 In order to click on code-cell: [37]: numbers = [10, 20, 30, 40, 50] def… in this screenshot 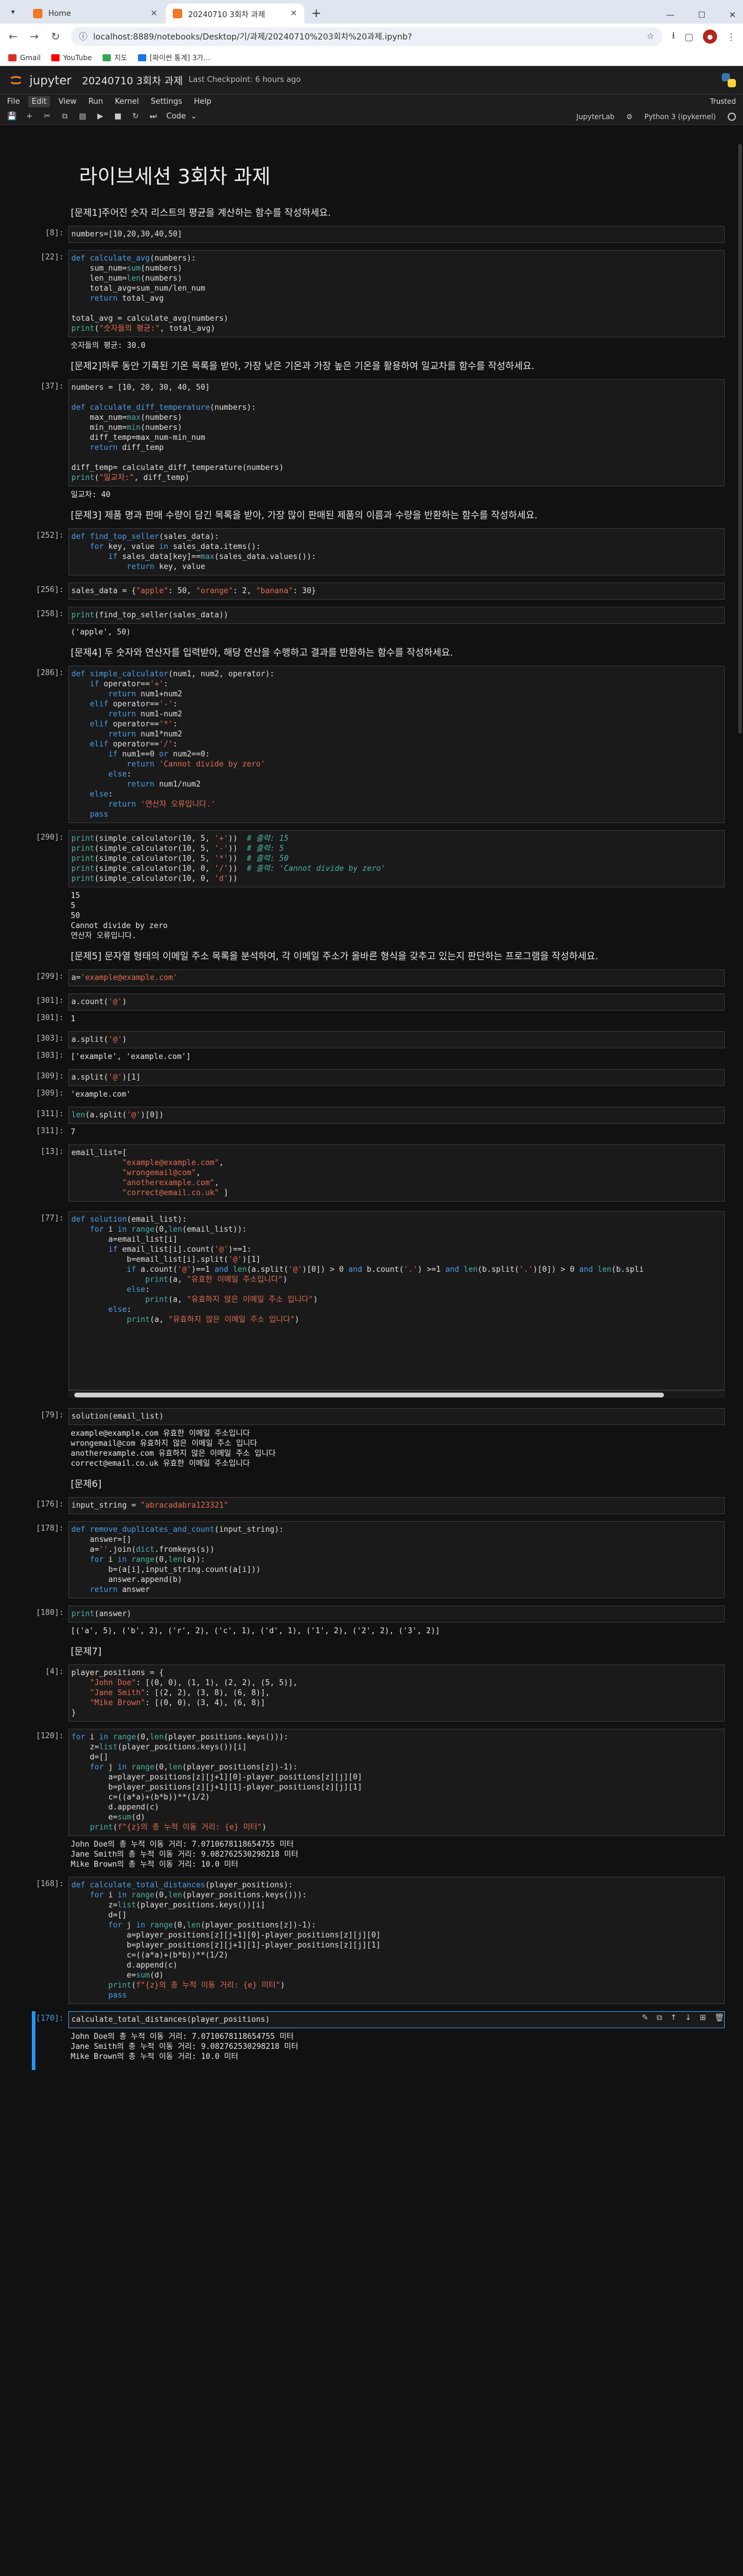, I will do `click(371, 441)`.